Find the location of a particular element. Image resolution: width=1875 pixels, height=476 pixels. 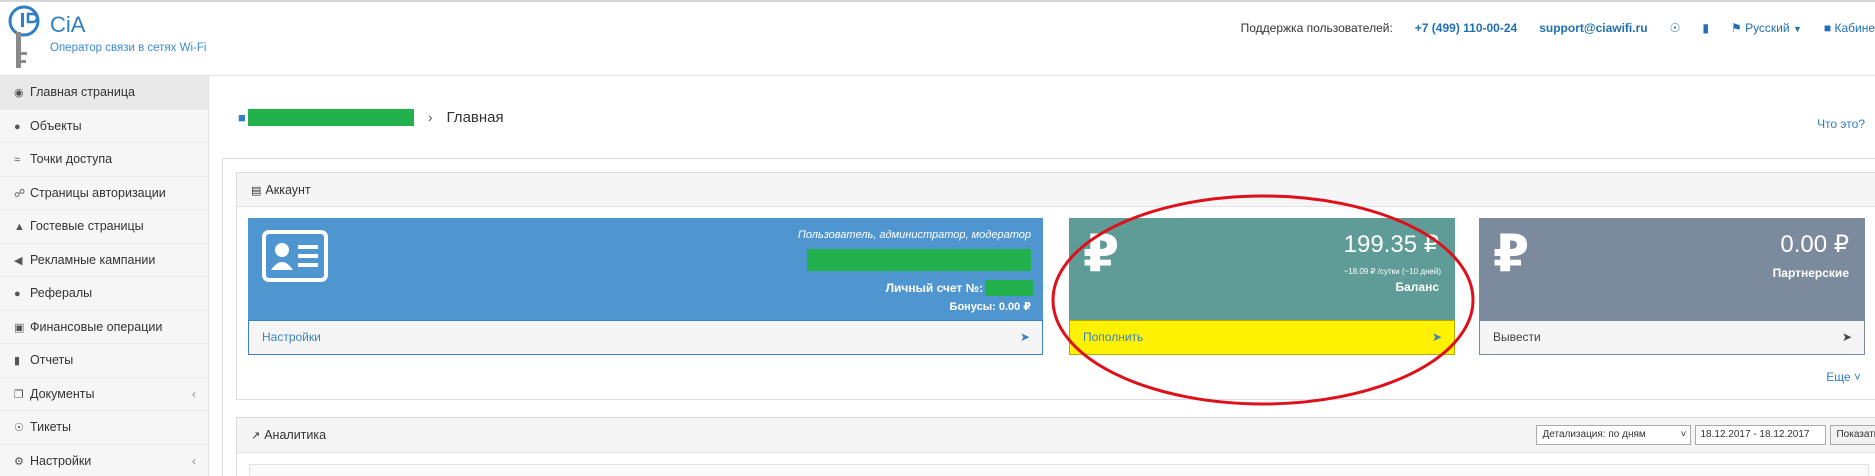

sidebar-item-finance: ▣ Финансовые операции is located at coordinates (104, 327).